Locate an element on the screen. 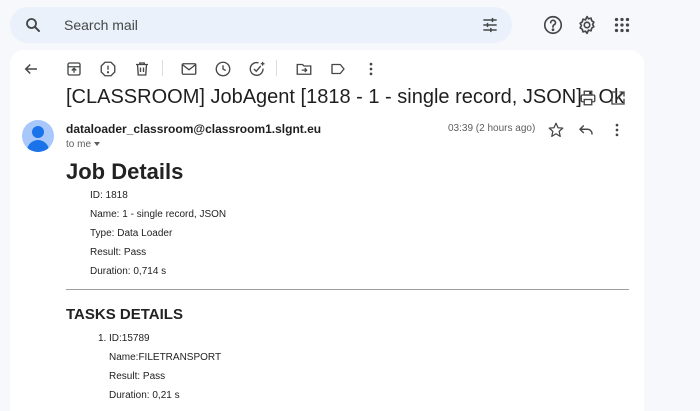  tasks-details-heading: TASKS DETAILS is located at coordinates (124, 314).